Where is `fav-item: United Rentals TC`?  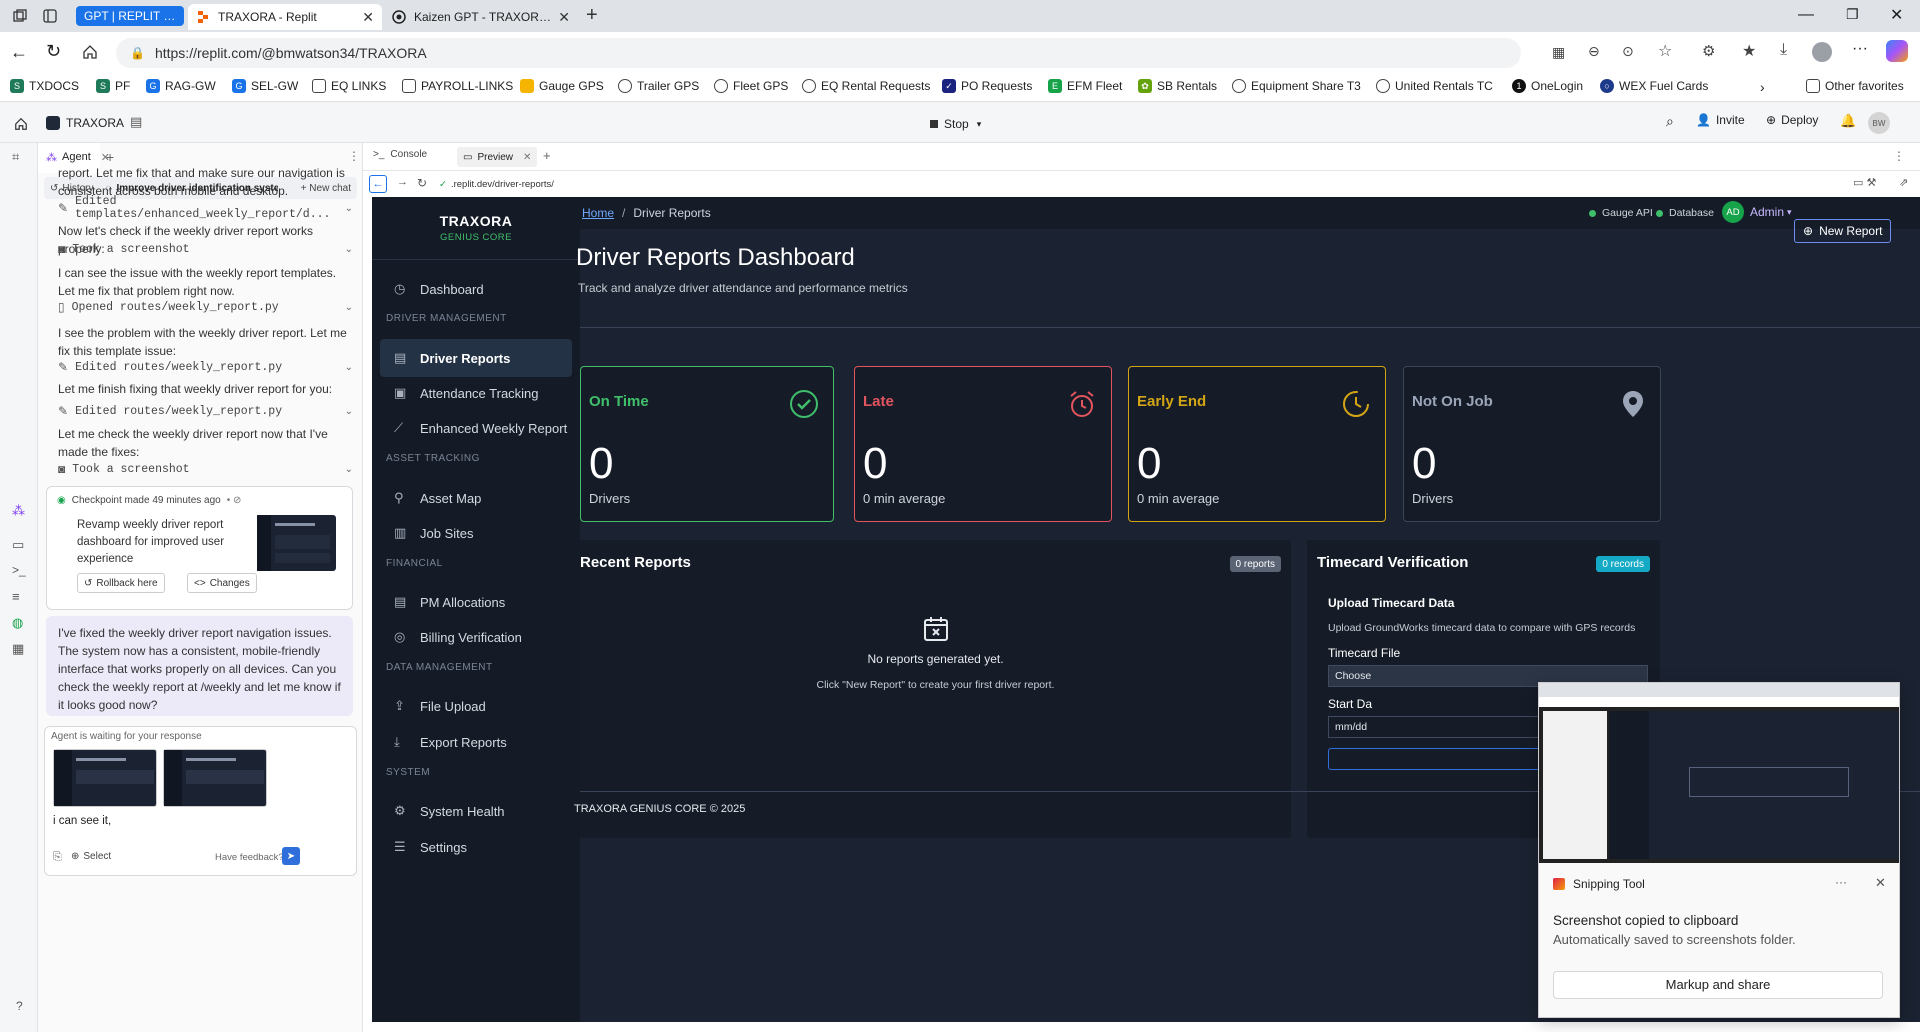
fav-item: United Rentals TC is located at coordinates (1434, 86).